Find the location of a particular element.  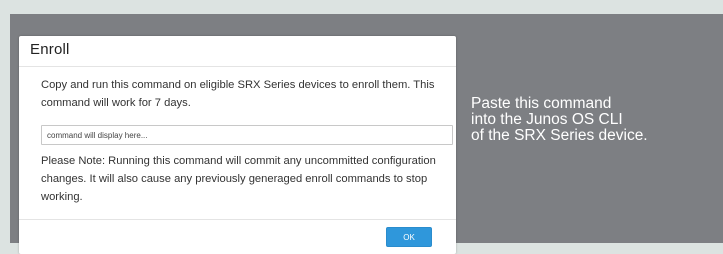

dialog-footer: OK is located at coordinates (237, 236).